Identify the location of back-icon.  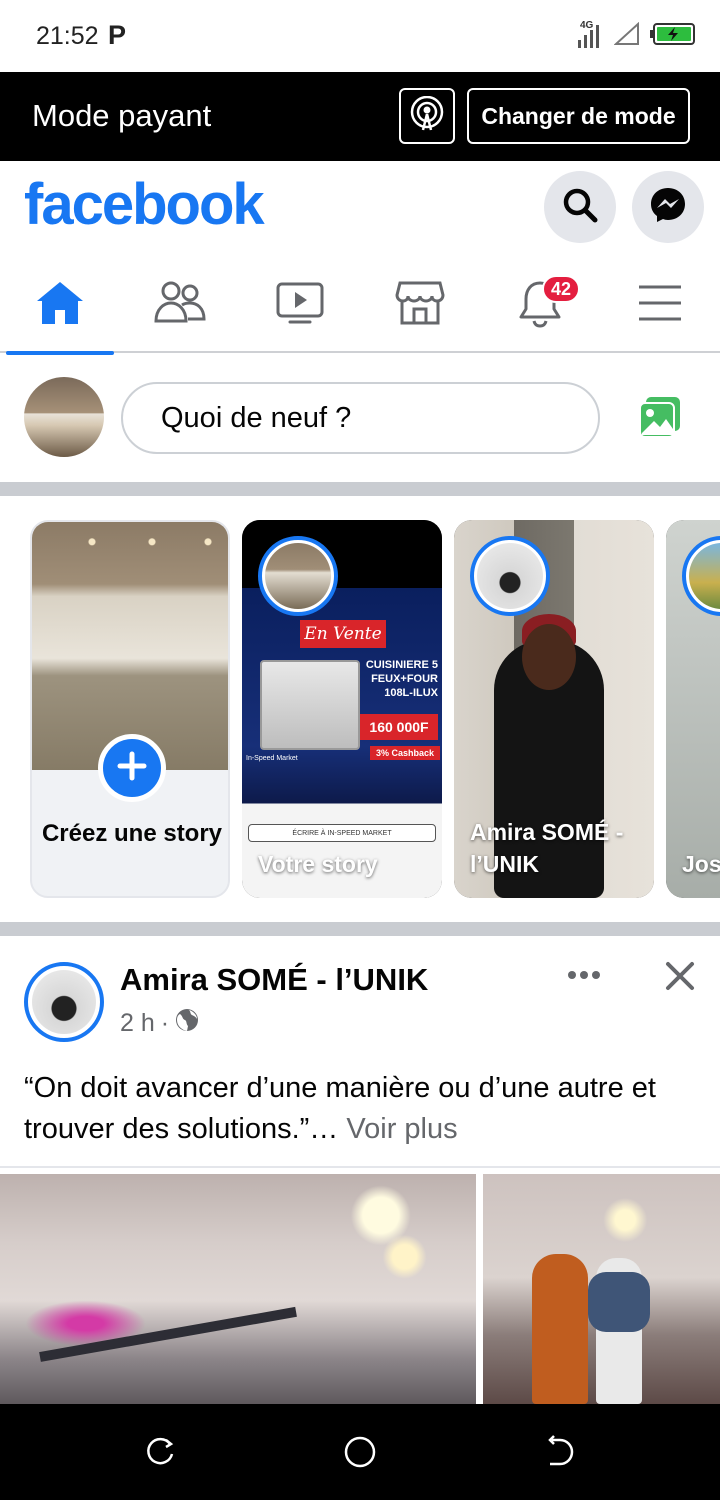
(560, 1454).